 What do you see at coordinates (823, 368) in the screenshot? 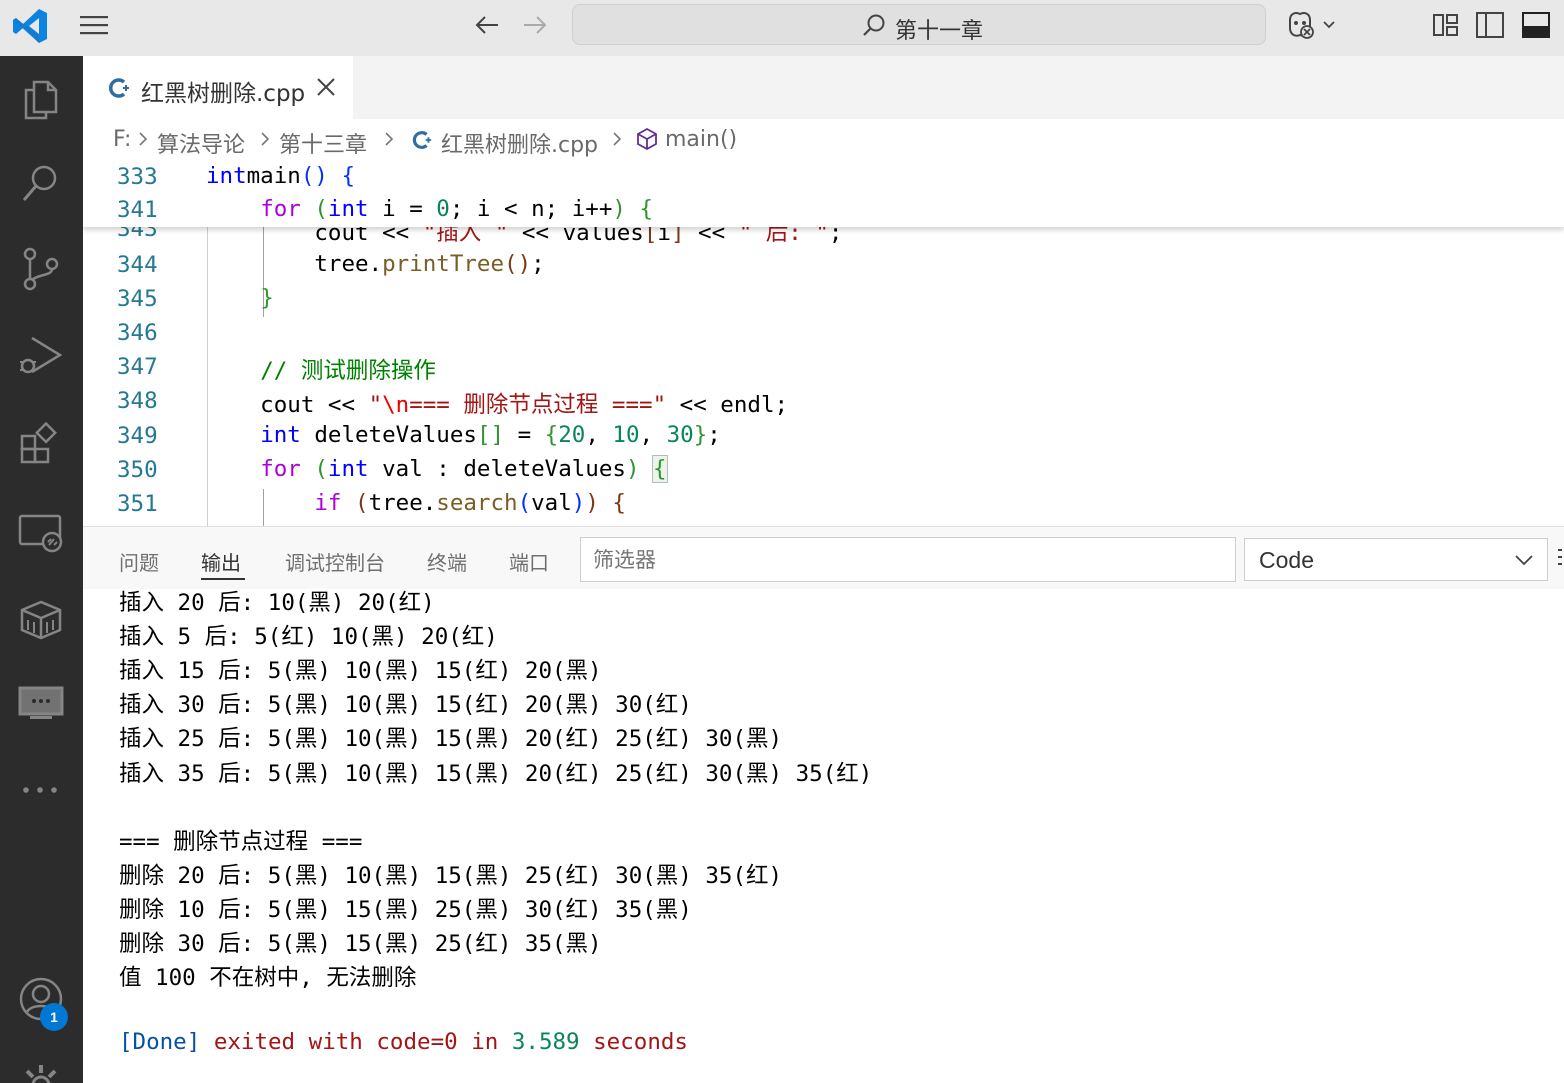
I see `code-line: 347 // 测试删除操作` at bounding box center [823, 368].